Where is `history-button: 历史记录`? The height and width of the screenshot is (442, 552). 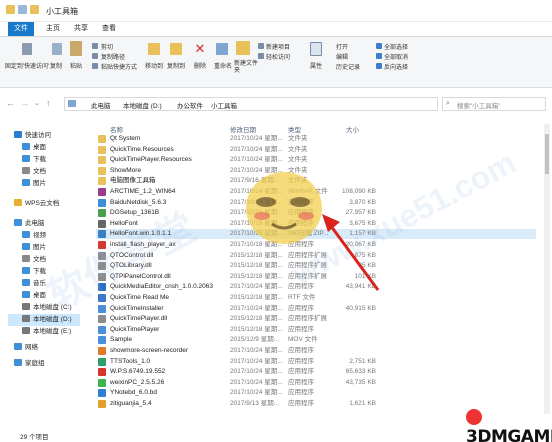 history-button: 历史记录 is located at coordinates (348, 66).